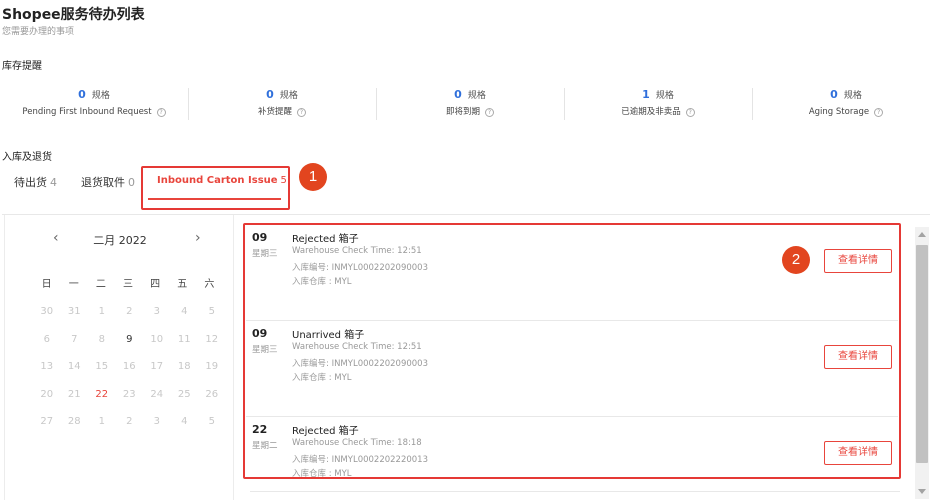  What do you see at coordinates (46, 284) in the screenshot?
I see `calendar-weekday: 日` at bounding box center [46, 284].